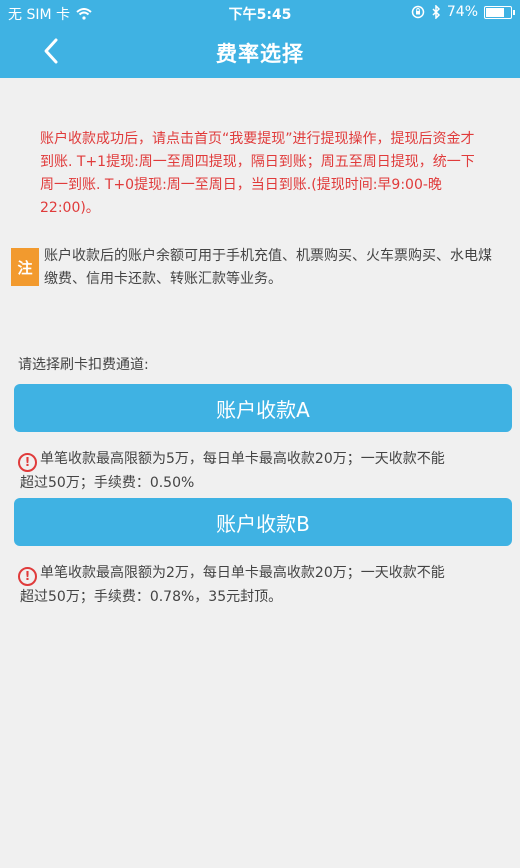 The height and width of the screenshot is (868, 520). I want to click on page-title: 费率选择, so click(260, 54).